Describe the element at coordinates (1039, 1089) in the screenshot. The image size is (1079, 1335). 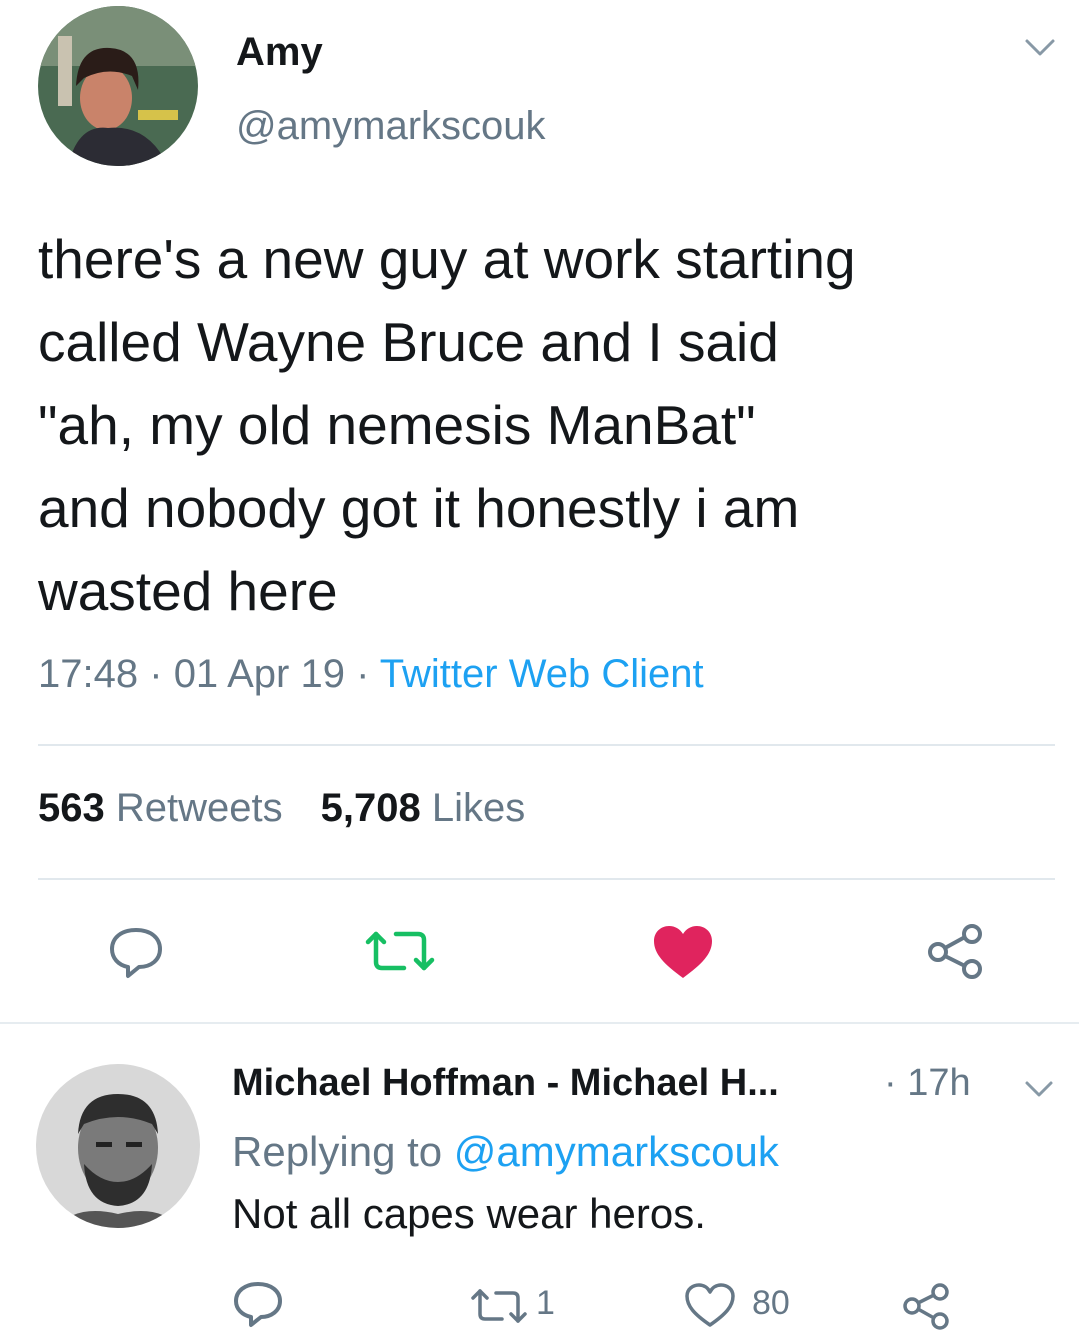
I see `reply-menu-chevron-down-icon` at that location.